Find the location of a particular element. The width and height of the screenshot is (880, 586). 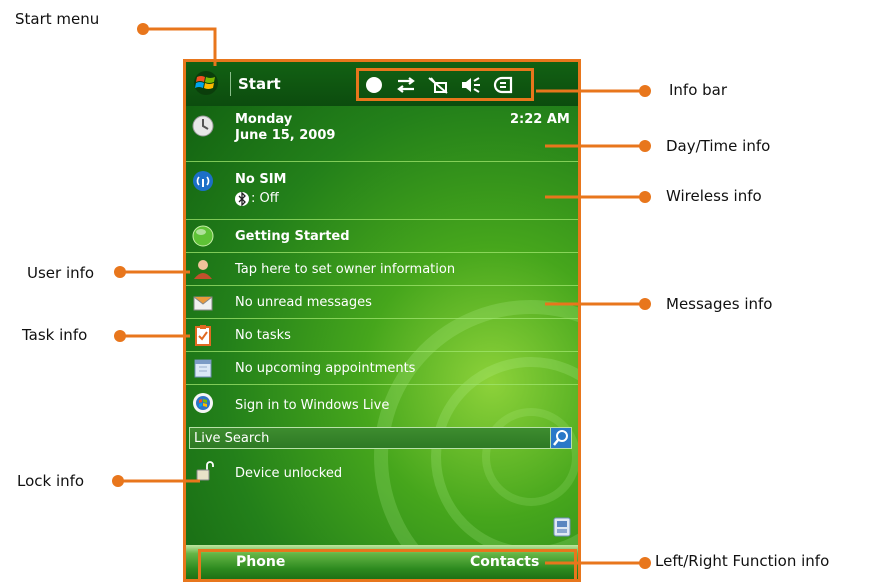

search-button is located at coordinates (561, 438).